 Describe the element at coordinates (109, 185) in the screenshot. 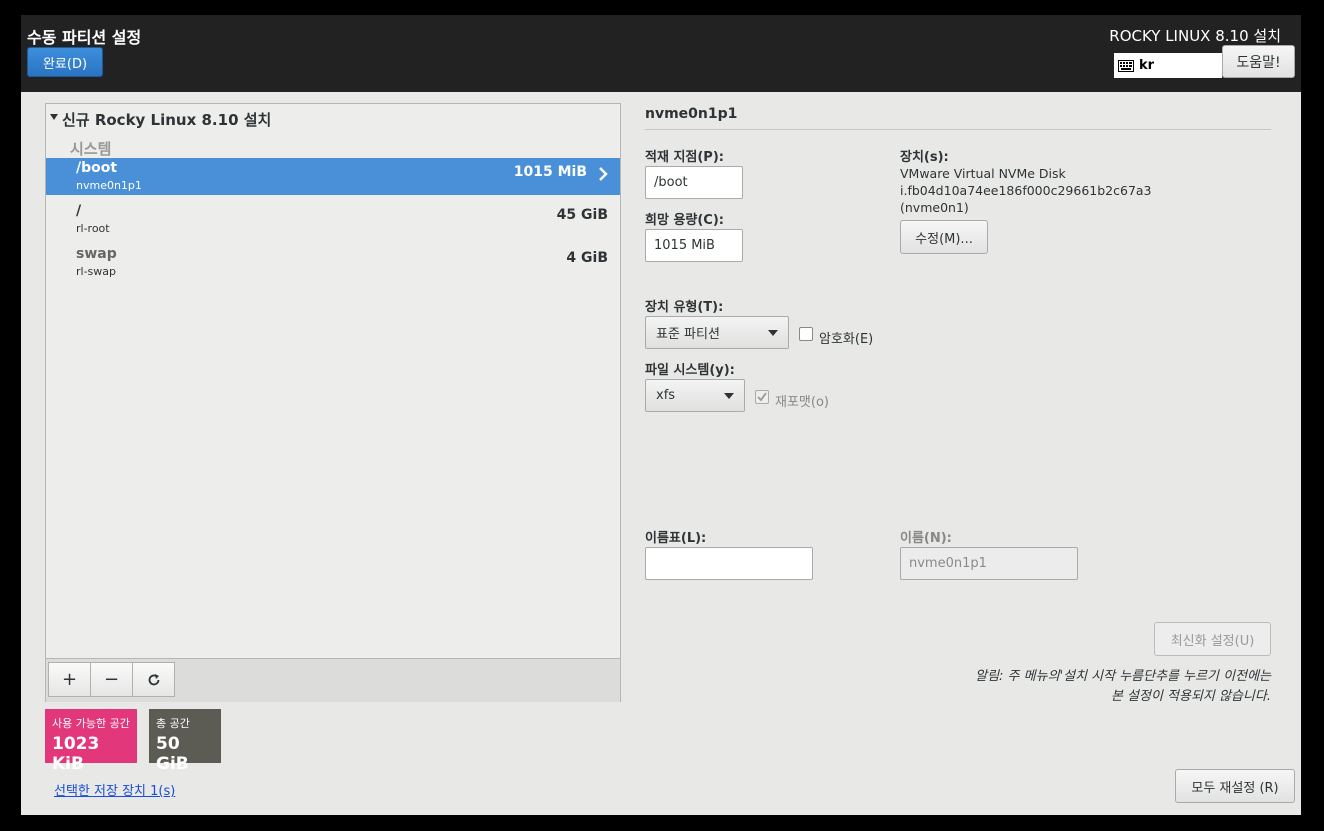

I see `mount-device: nvme0n1p1` at that location.